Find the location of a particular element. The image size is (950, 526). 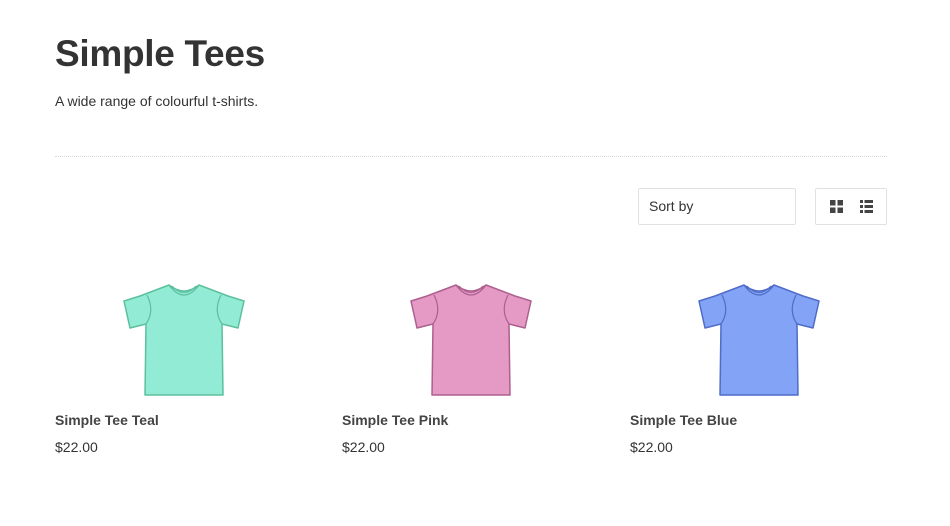

grid-view-icon is located at coordinates (836, 206).